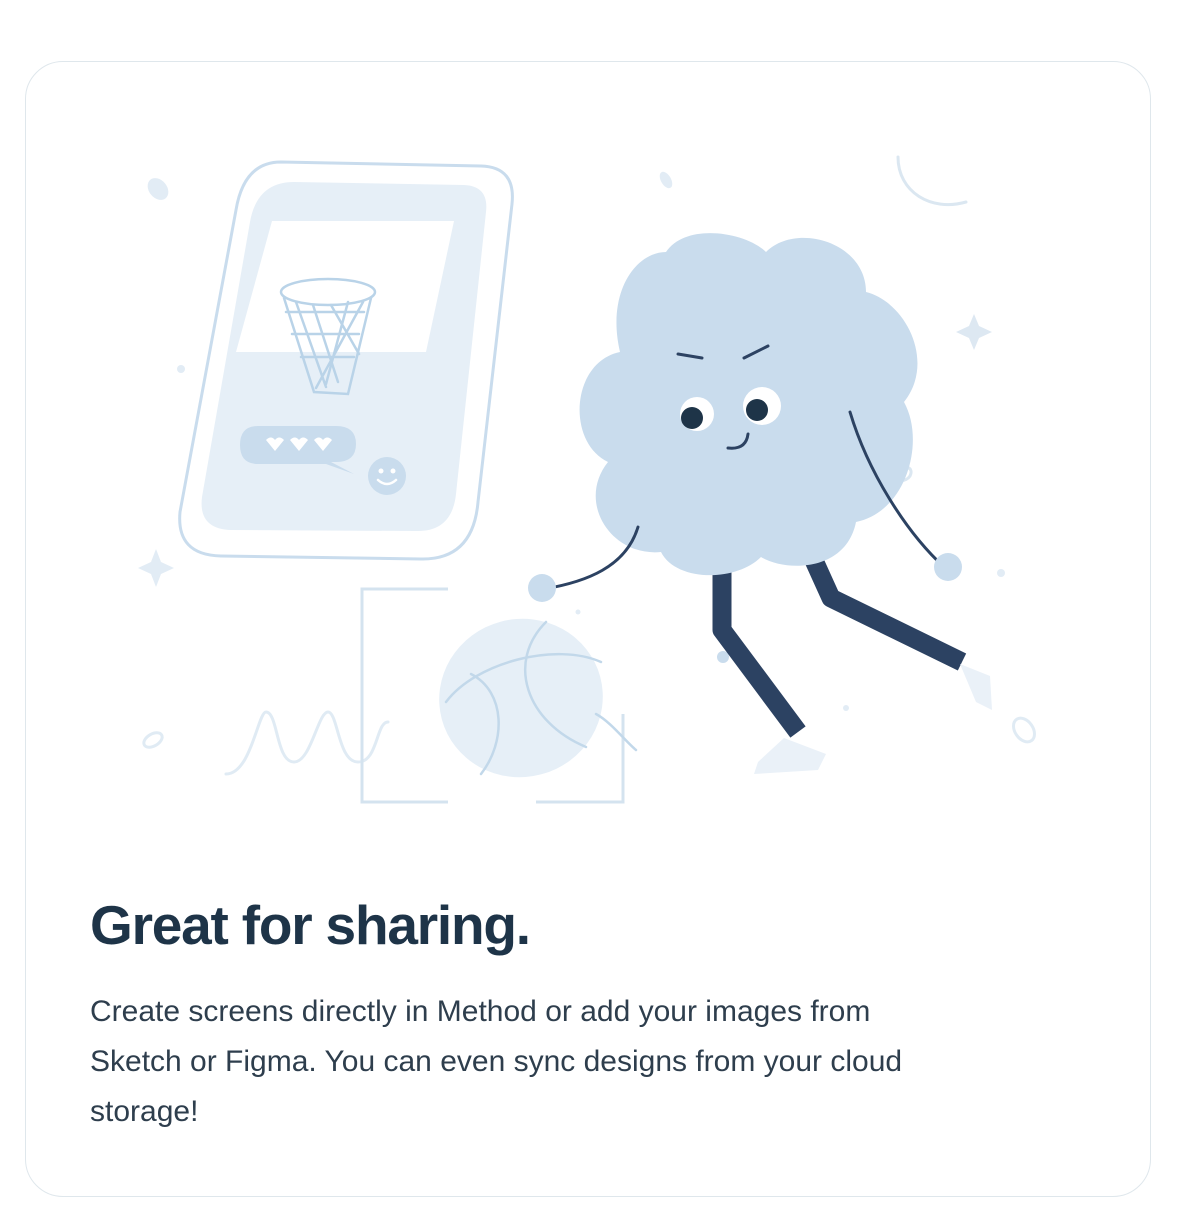 Image resolution: width=1189 pixels, height=1217 pixels. Describe the element at coordinates (307, 743) in the screenshot. I see `scribble` at that location.